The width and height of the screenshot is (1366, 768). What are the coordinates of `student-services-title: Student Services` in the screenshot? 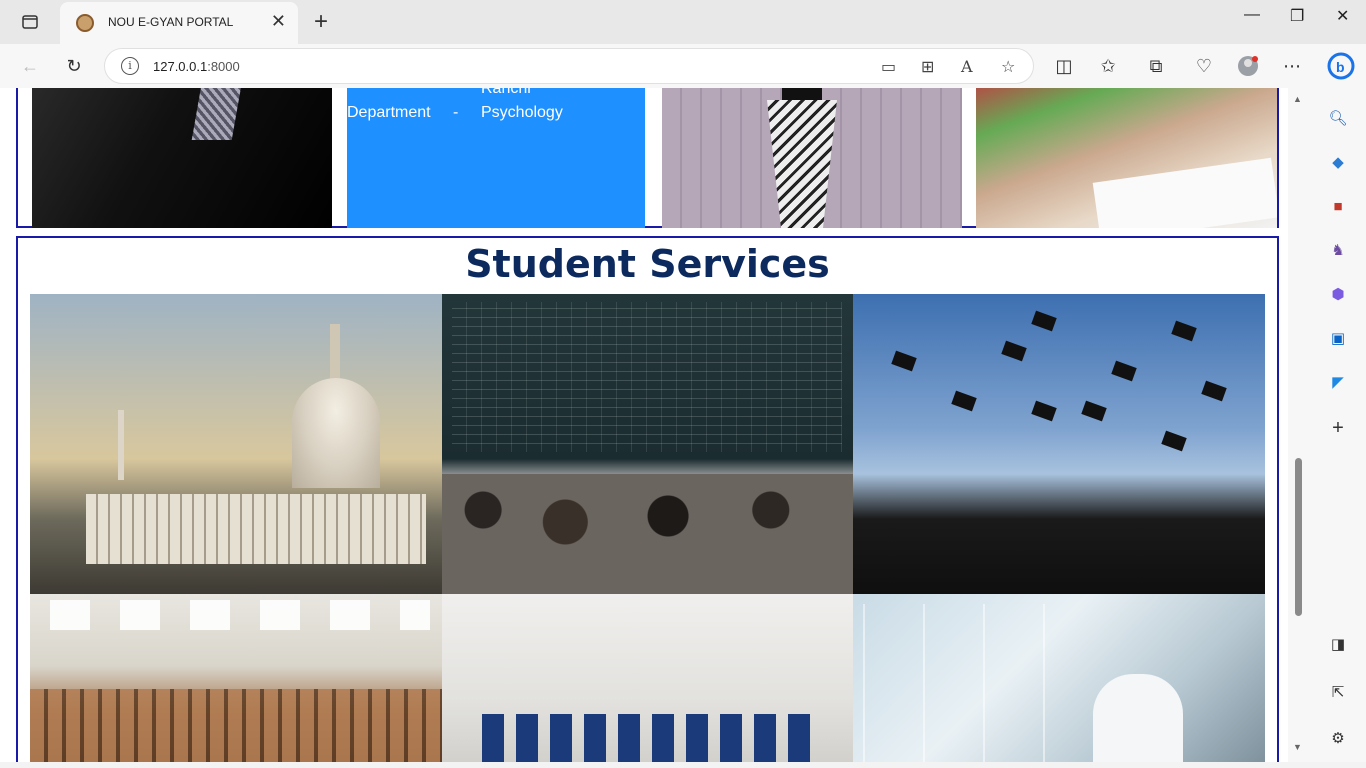 It's located at (647, 264).